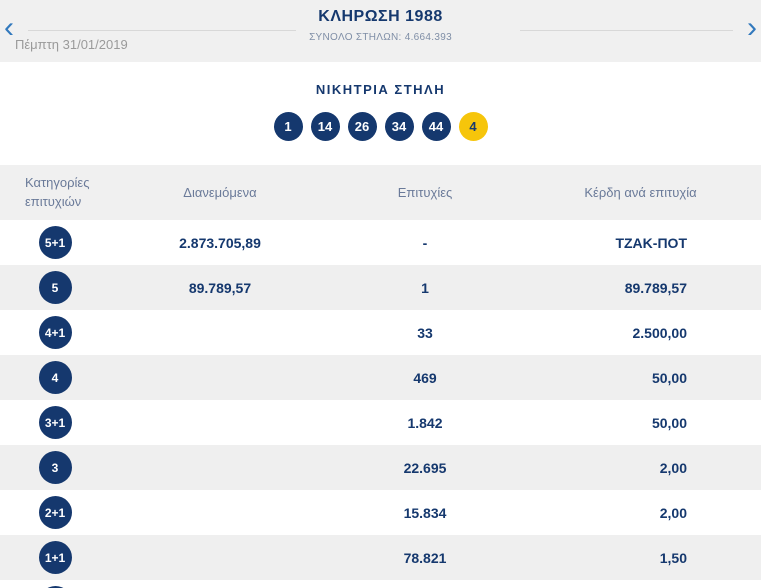  Describe the element at coordinates (220, 242) in the screenshot. I see `distributed-cell: 2.873.705,89` at that location.